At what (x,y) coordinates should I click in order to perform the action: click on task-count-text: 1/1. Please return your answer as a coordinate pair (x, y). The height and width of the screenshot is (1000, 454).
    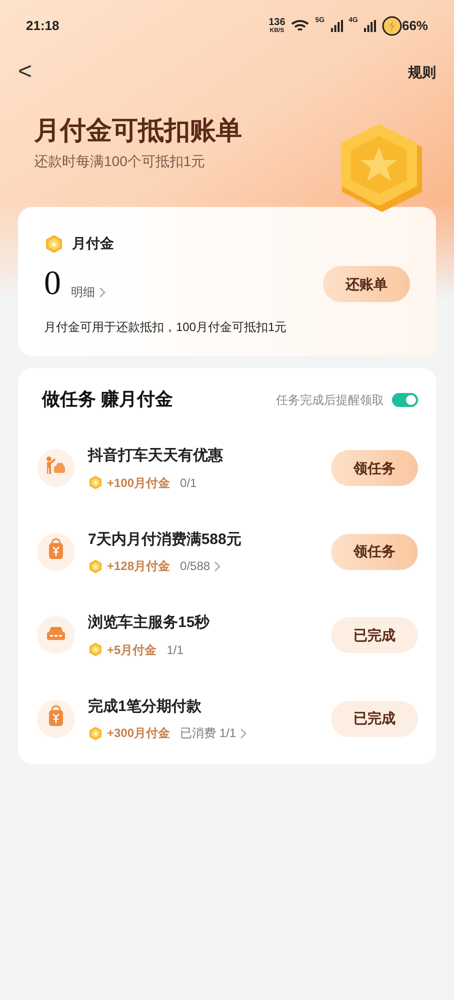
    Looking at the image, I should click on (175, 650).